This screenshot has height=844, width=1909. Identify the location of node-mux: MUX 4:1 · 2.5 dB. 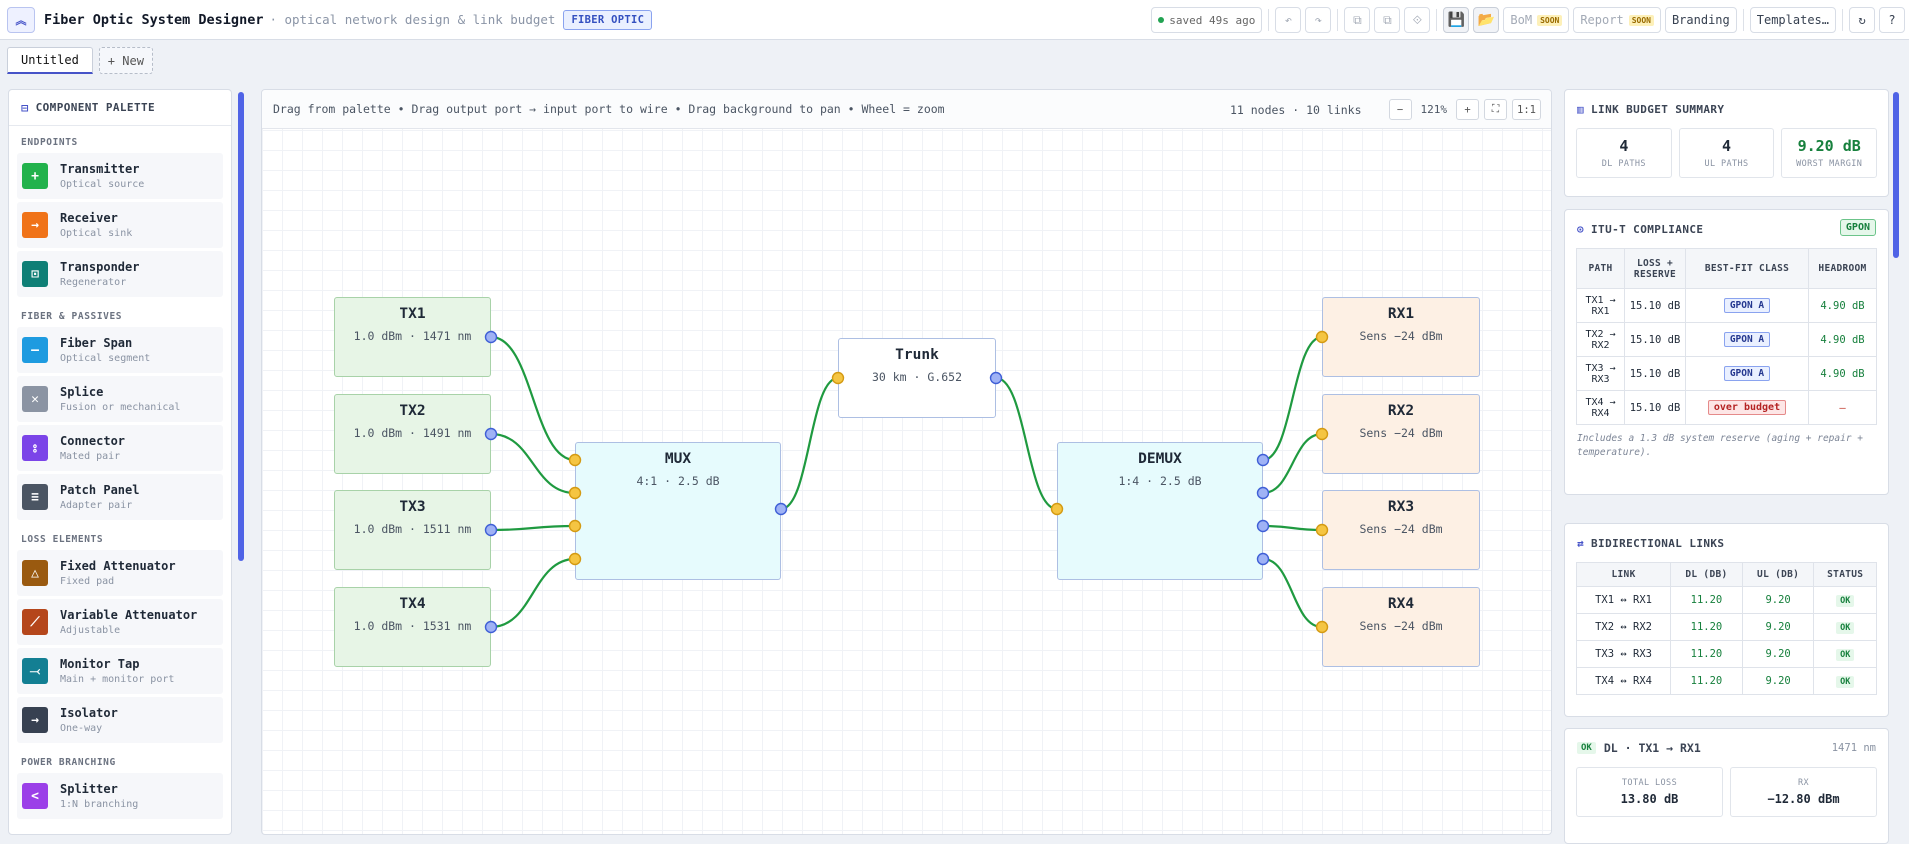
(678, 511).